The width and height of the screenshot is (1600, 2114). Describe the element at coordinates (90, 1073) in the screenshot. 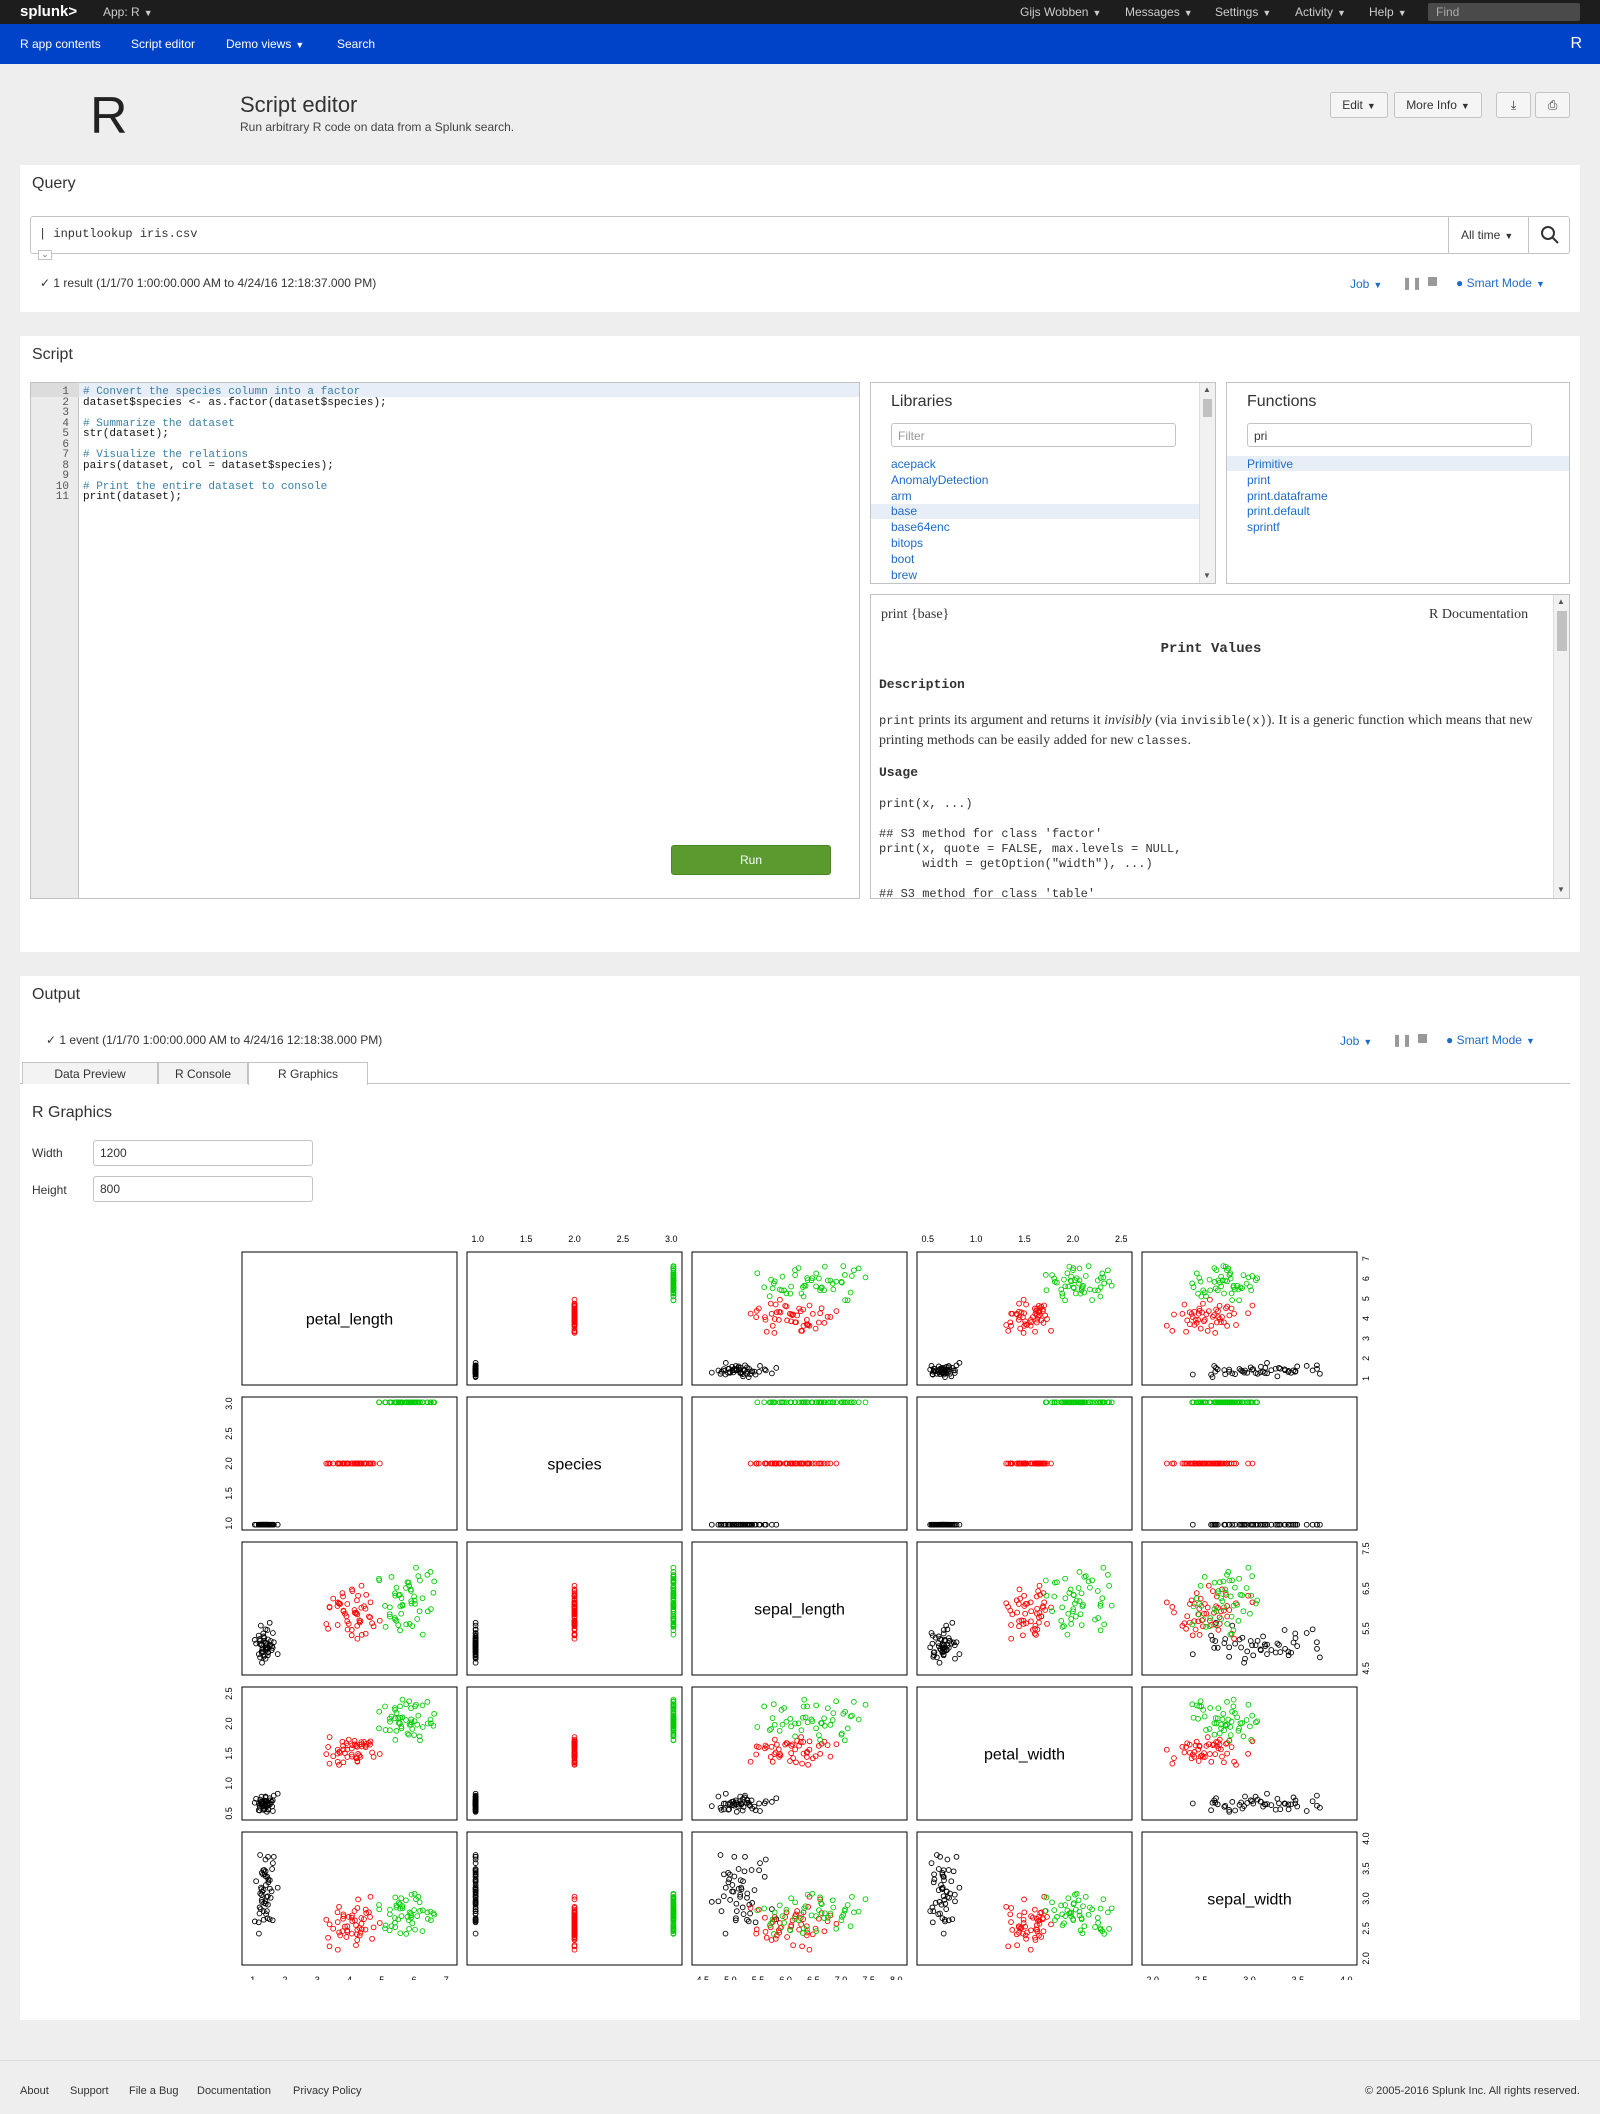

I see `tab-data-preview: Data Preview` at that location.